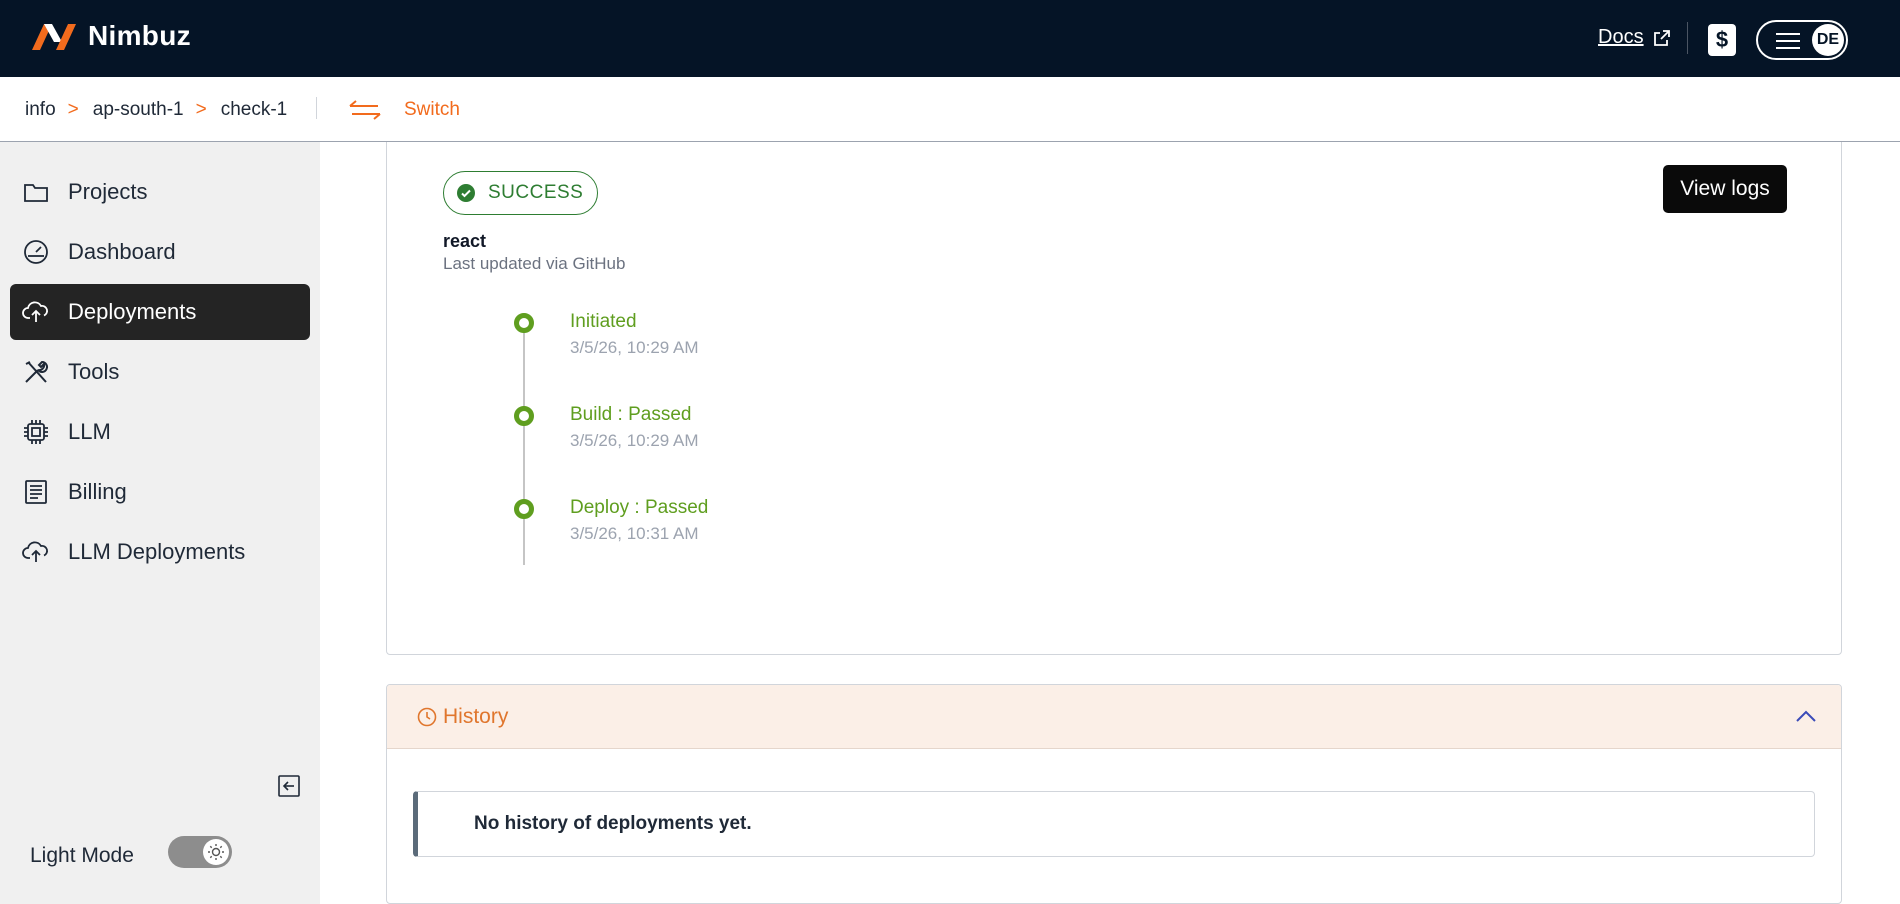 This screenshot has height=904, width=1900. I want to click on switch-arrows-icon, so click(365, 110).